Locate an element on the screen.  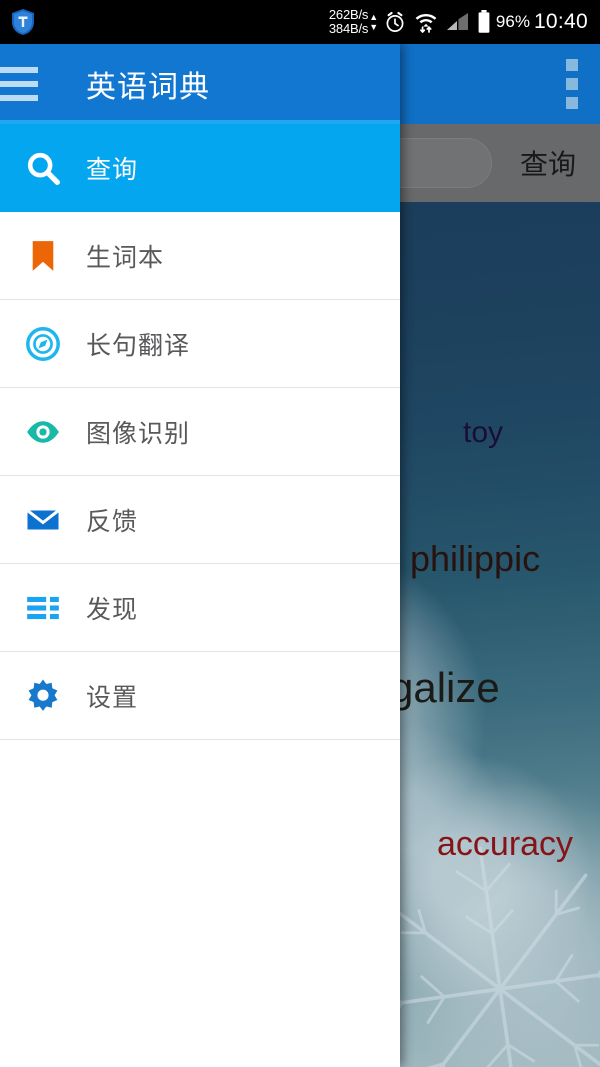
drawer-item-label: 发现 is located at coordinates (112, 609).